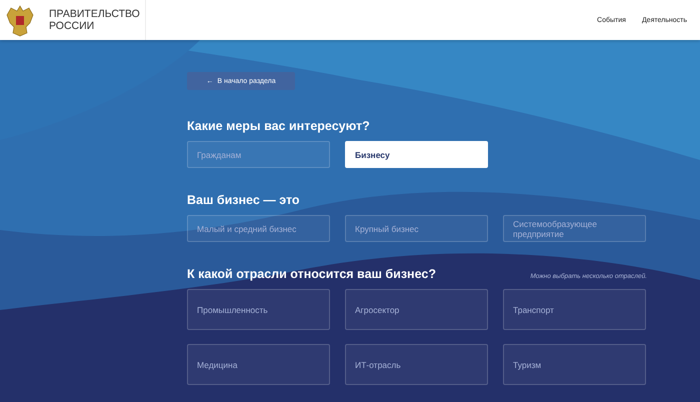 The height and width of the screenshot is (402, 700). Describe the element at coordinates (574, 309) in the screenshot. I see `option-button: Транспорт` at that location.